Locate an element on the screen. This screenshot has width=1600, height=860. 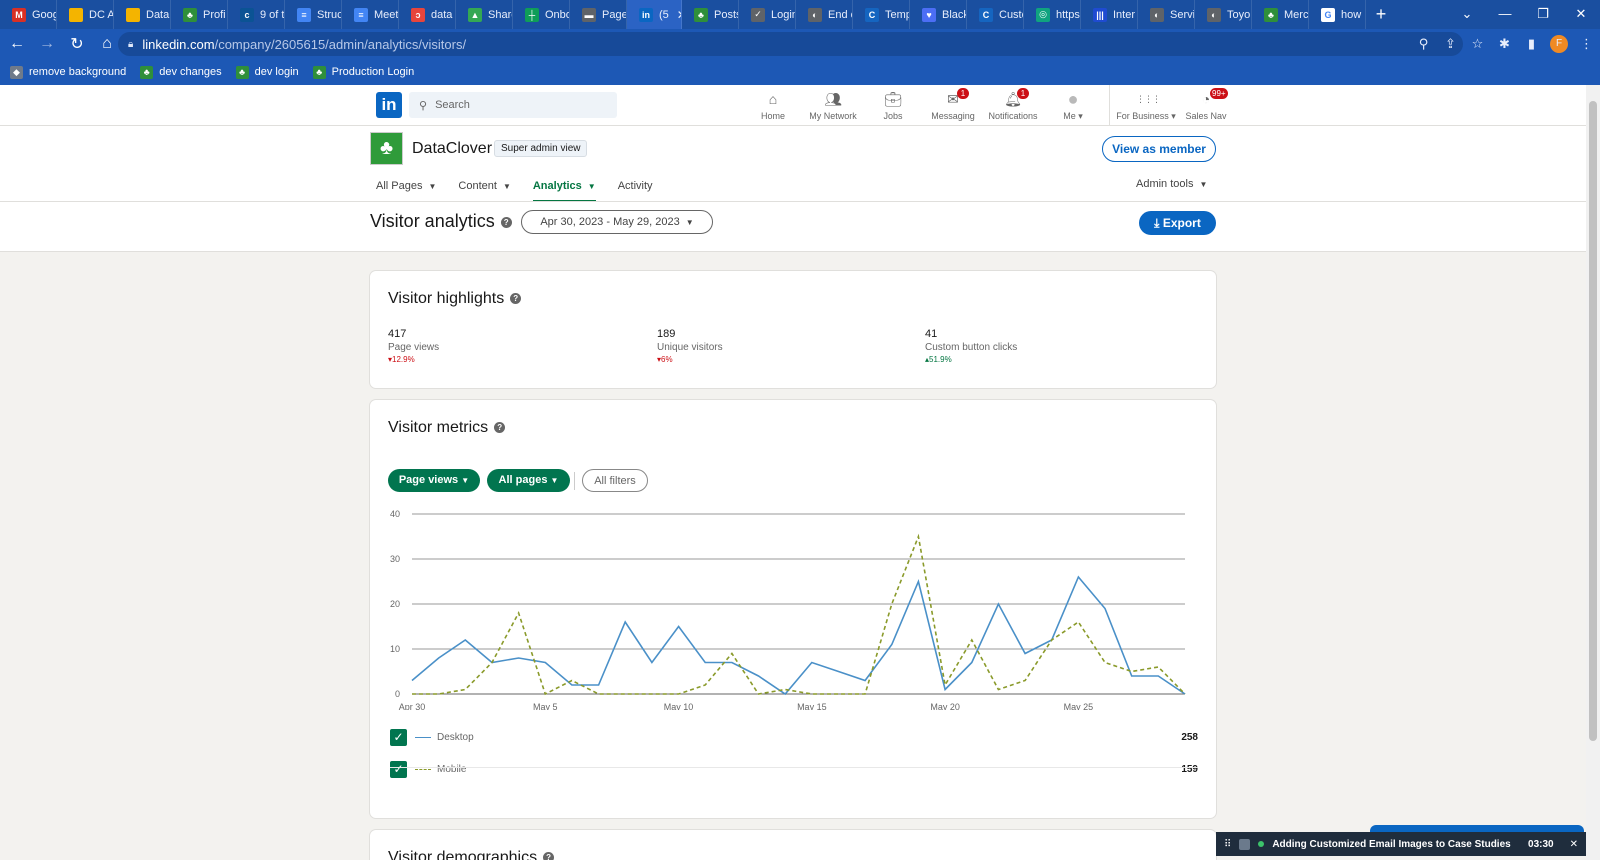
tab-analytics: Analytics ▼ is located at coordinates (564, 190).